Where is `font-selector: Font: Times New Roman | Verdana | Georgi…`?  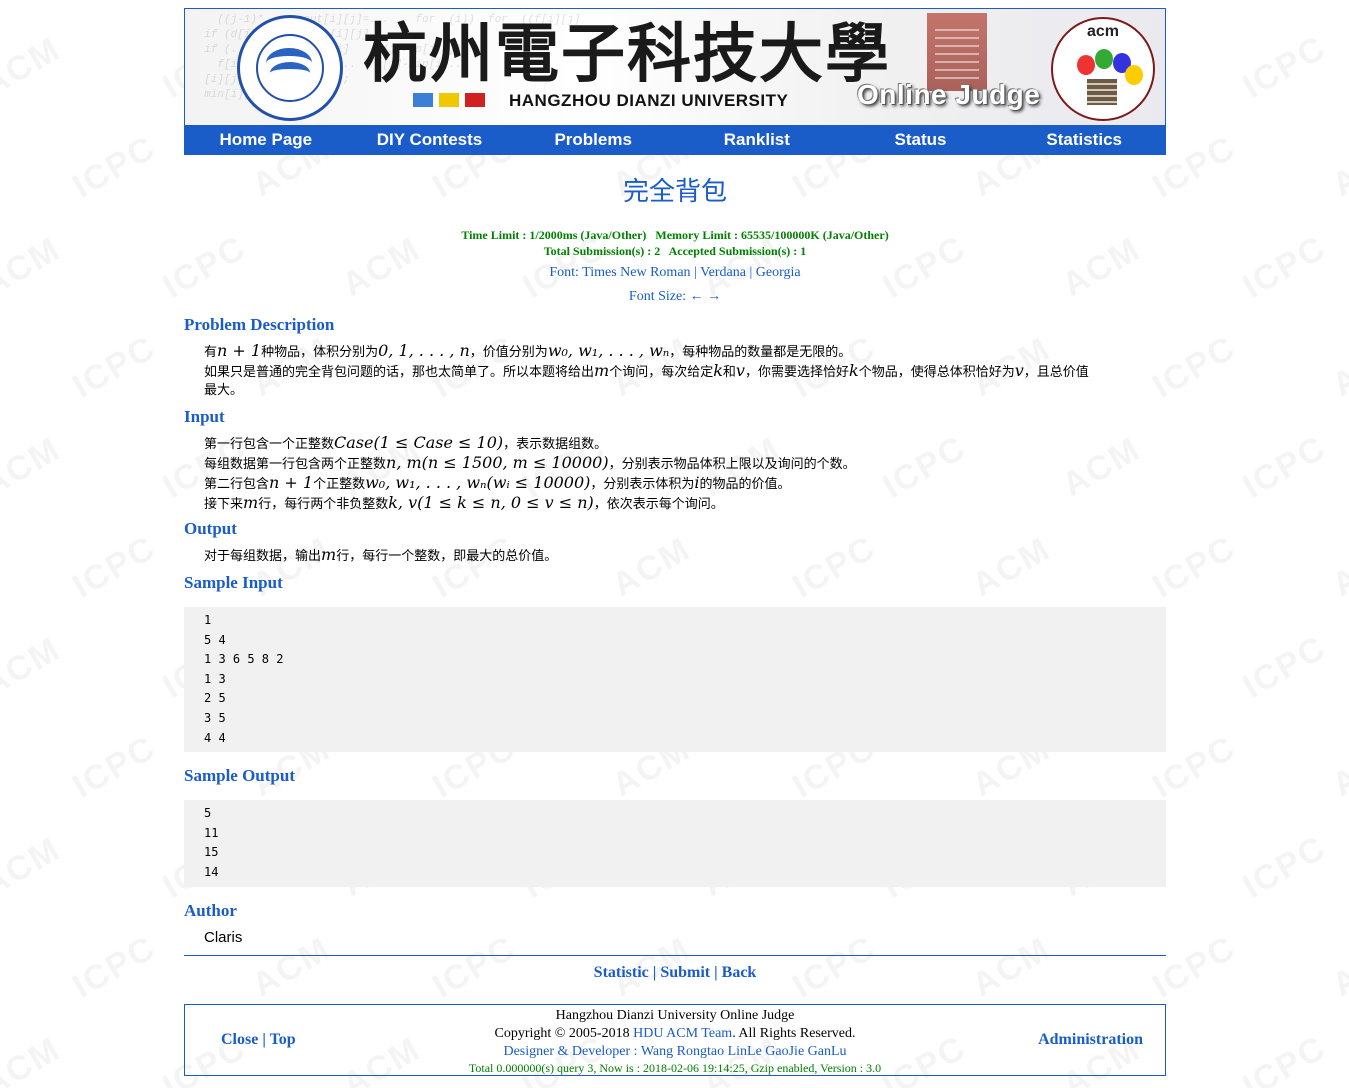 font-selector: Font: Times New Roman | Verdana | Georgi… is located at coordinates (675, 272).